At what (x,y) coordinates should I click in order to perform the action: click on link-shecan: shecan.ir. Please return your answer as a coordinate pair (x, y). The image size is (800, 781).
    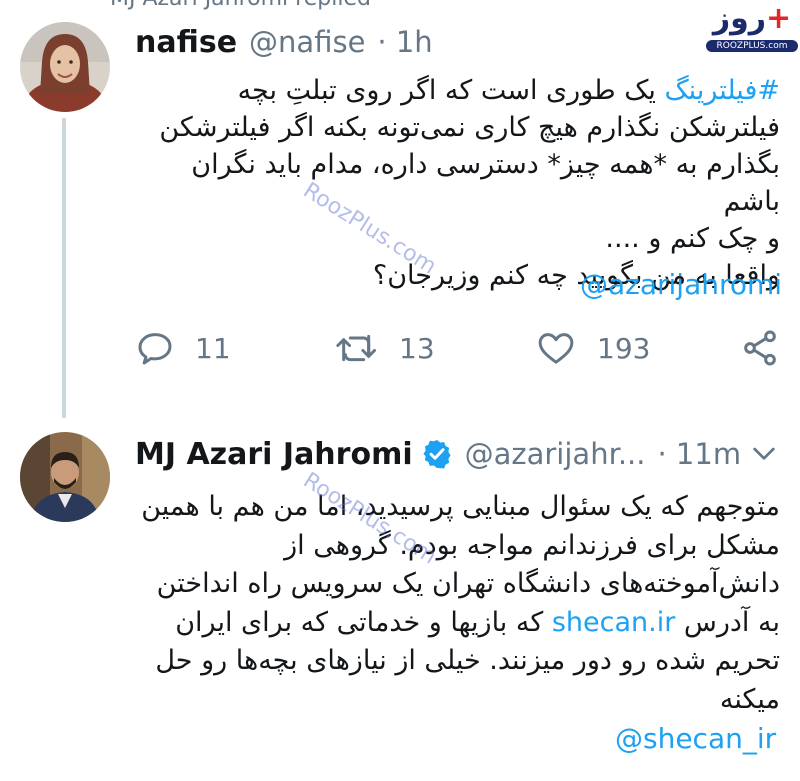
    Looking at the image, I should click on (613, 622).